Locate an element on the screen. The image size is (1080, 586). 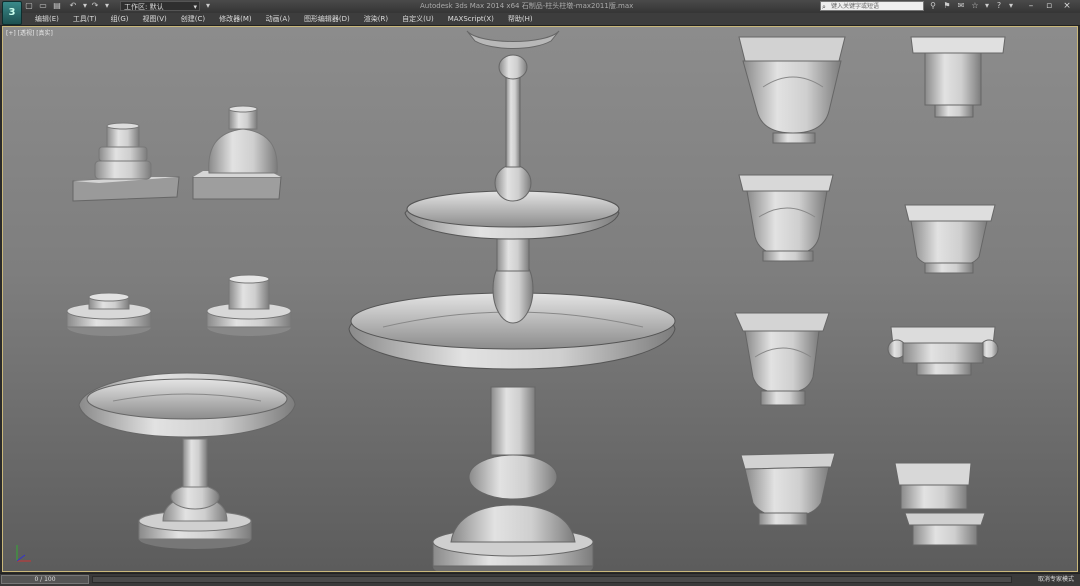
help-dropdown-icon: ▾ is located at coordinates (987, 6).